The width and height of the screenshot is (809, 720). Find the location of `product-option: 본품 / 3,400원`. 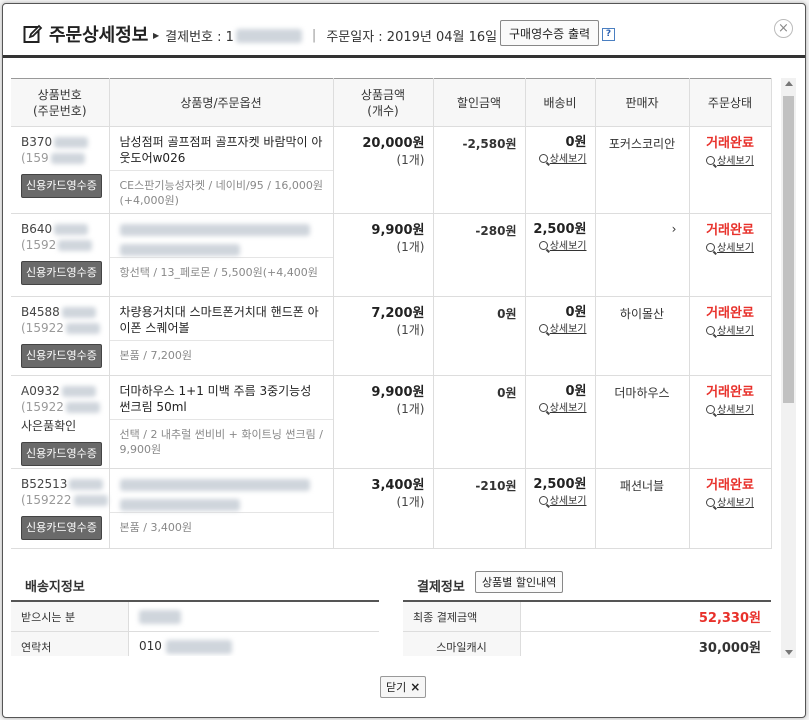

product-option: 본품 / 3,400원 is located at coordinates (156, 527).